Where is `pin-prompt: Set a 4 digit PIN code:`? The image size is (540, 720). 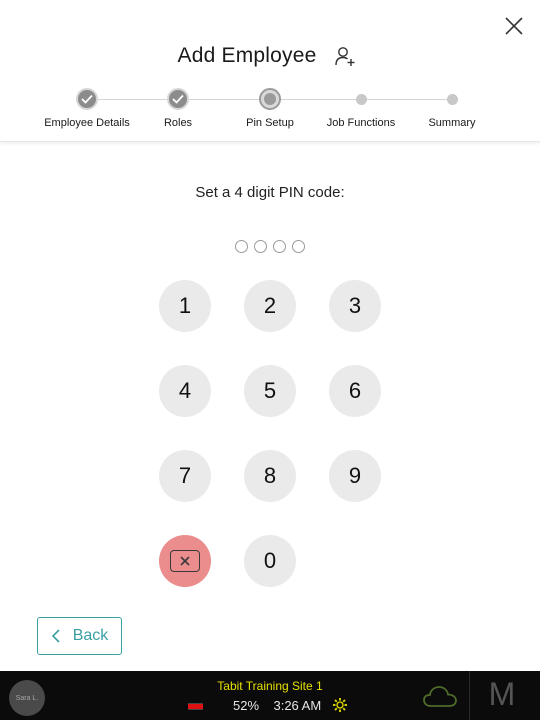 pin-prompt: Set a 4 digit PIN code: is located at coordinates (270, 192).